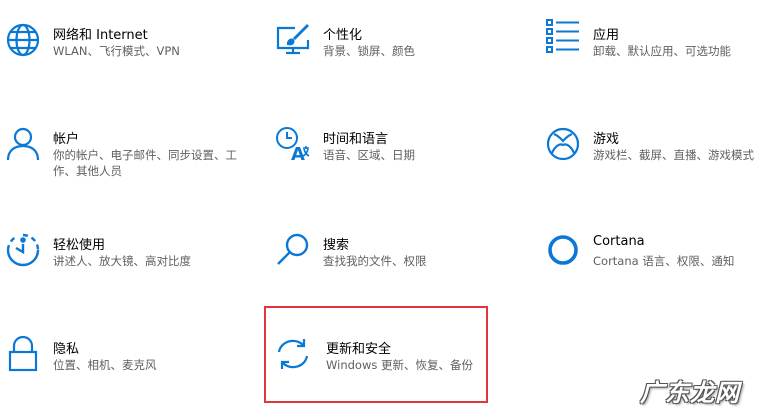 Image resolution: width=775 pixels, height=416 pixels. Describe the element at coordinates (336, 245) in the screenshot. I see `tile-title: 搜索` at that location.